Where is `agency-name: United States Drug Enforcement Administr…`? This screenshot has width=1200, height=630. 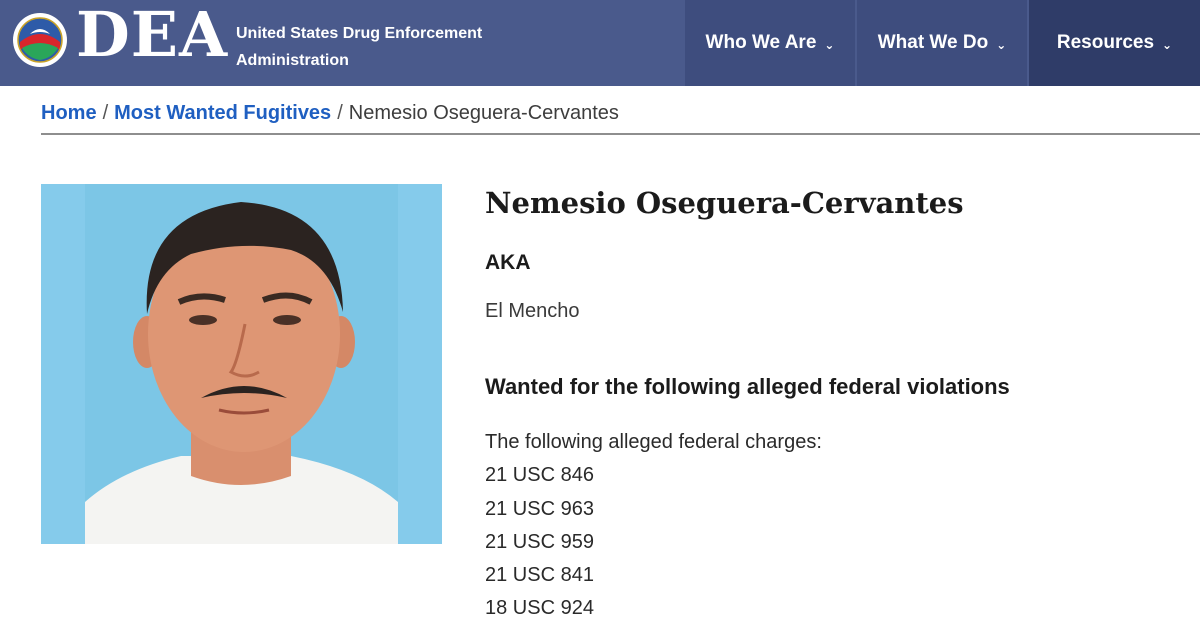
agency-name: United States Drug Enforcement Administr… is located at coordinates (359, 47).